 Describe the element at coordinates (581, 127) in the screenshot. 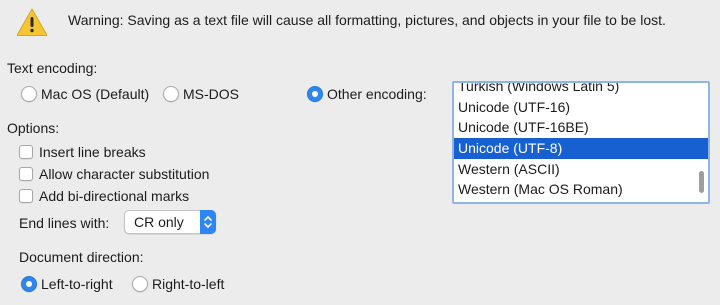

I see `list-item: Unicode (UTF-16BE)` at that location.